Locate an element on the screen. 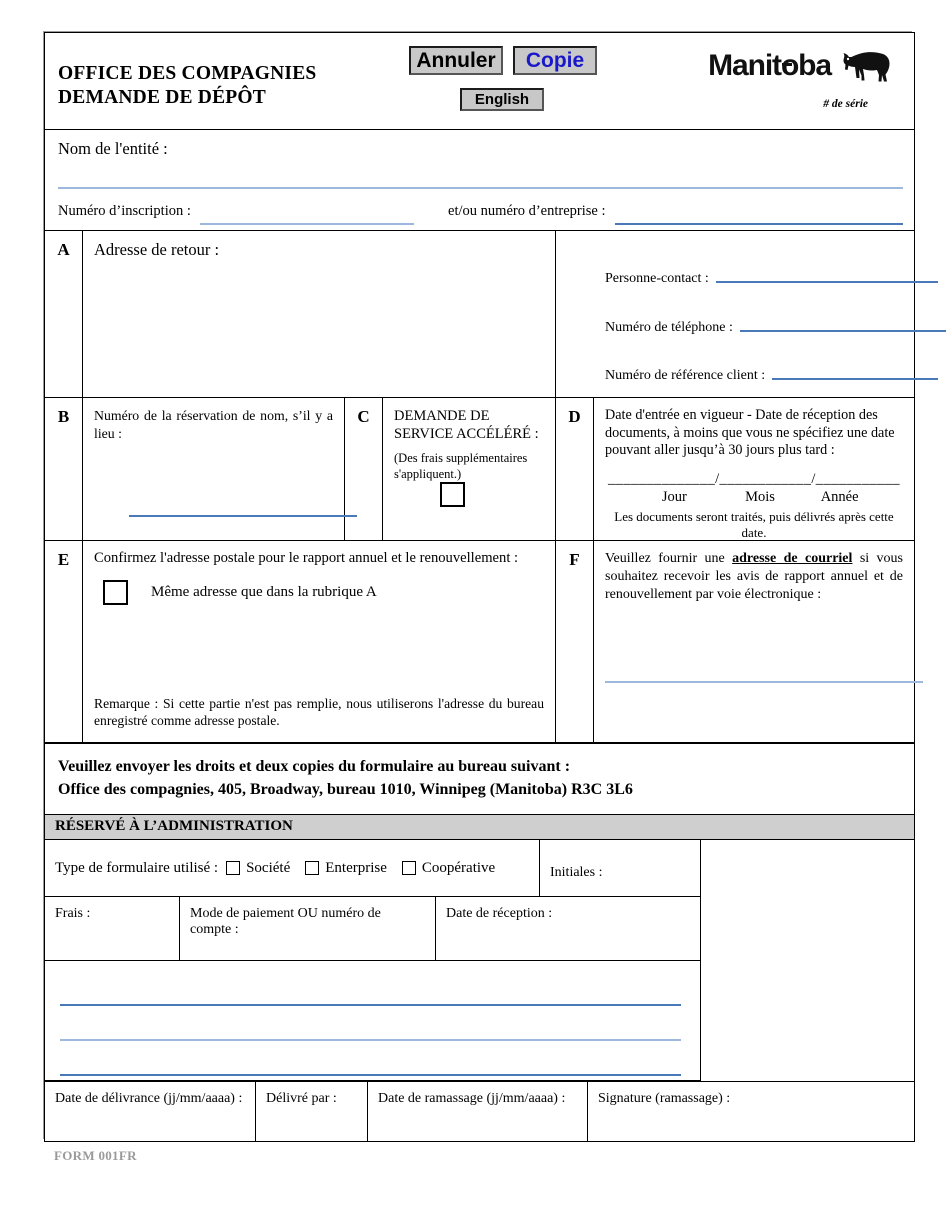 The height and width of the screenshot is (1230, 950). issued-by-cell: Délivré par : is located at coordinates (312, 1111).